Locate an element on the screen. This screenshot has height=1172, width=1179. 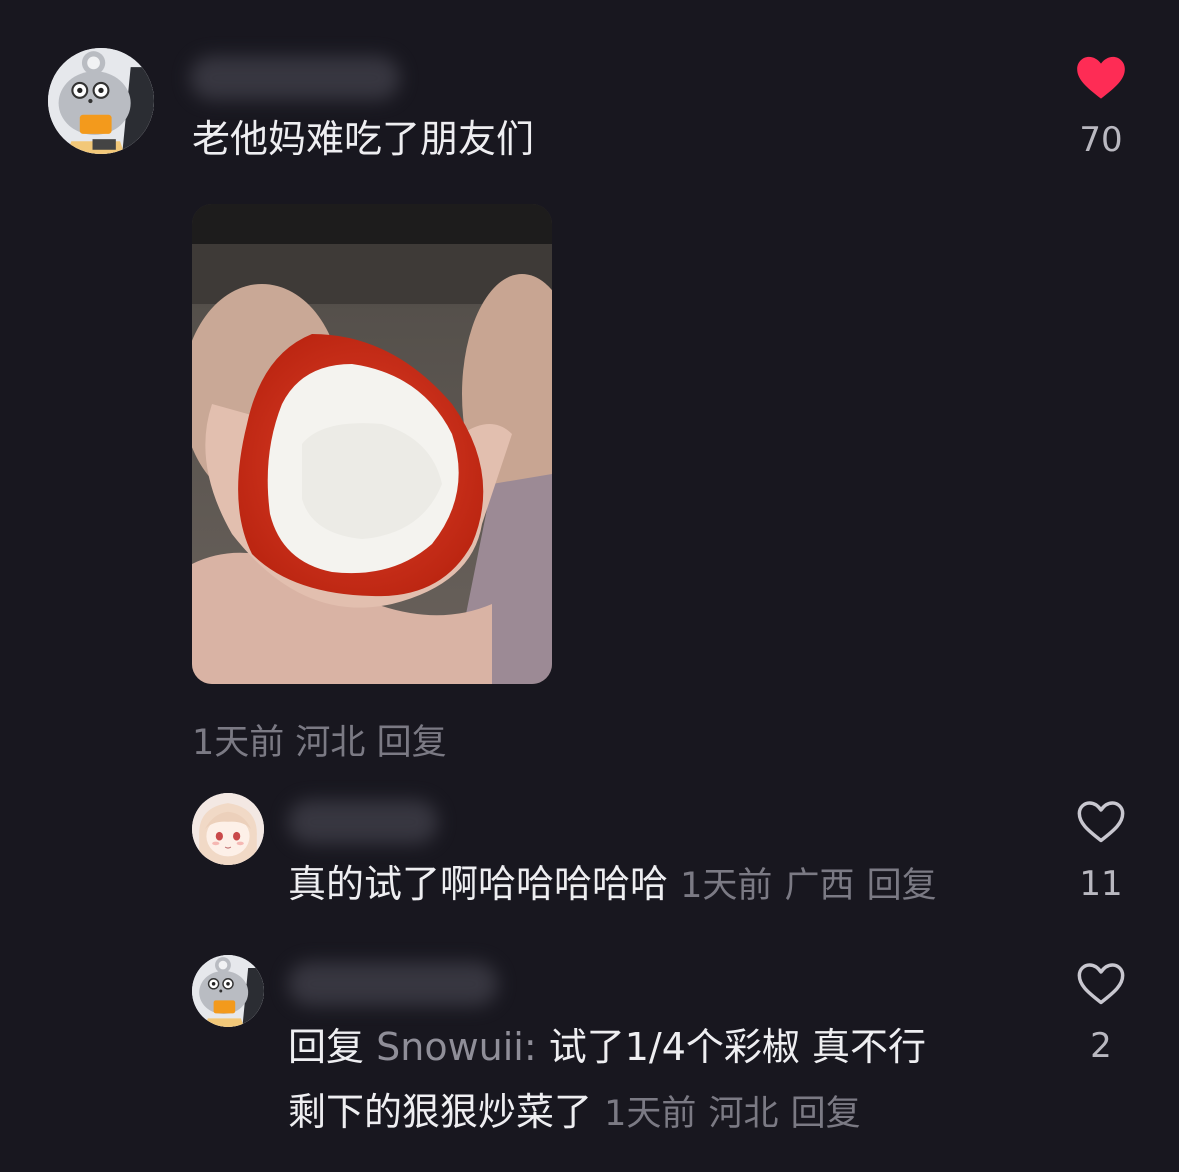
stuffed-pepper-photo is located at coordinates (372, 444).